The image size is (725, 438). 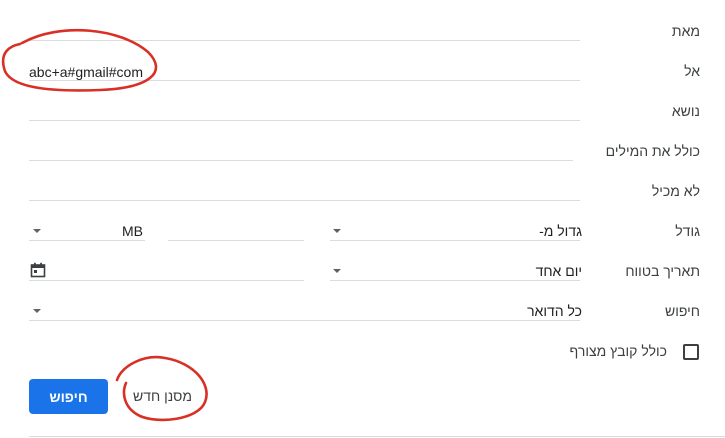 What do you see at coordinates (685, 111) in the screenshot?
I see `subject-label: נושא` at bounding box center [685, 111].